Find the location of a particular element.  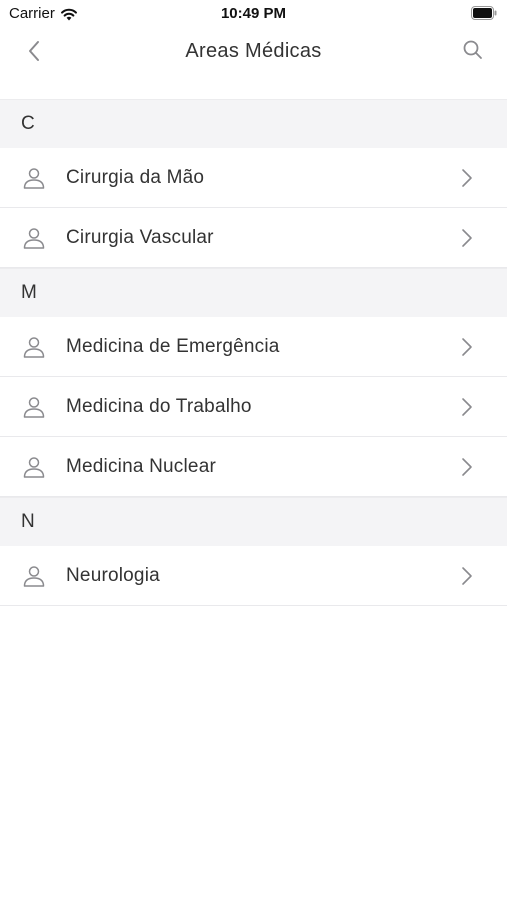

page-title: Areas Médicas is located at coordinates (253, 51).